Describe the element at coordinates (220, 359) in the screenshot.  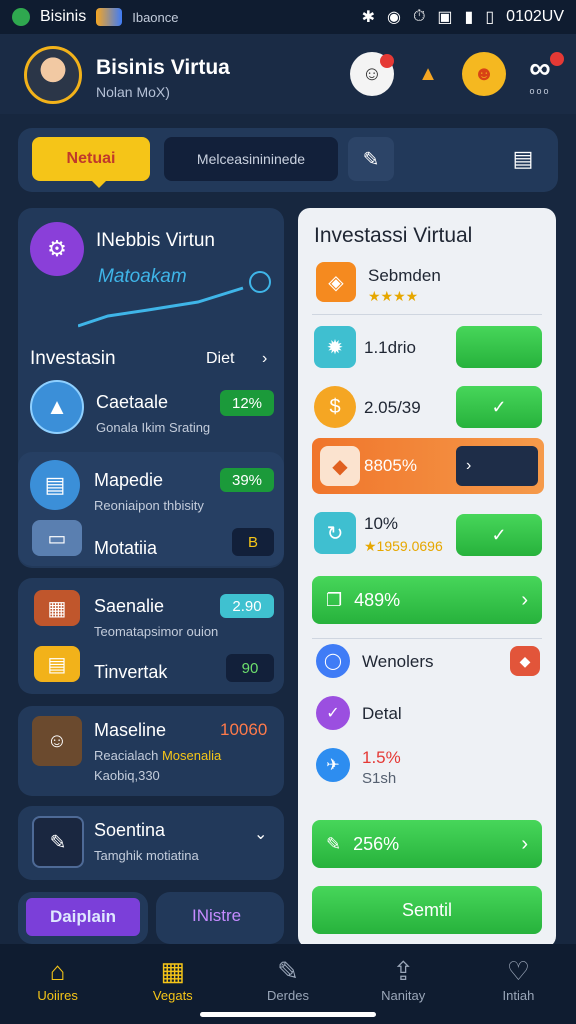
I see `section-link: Diet` at that location.